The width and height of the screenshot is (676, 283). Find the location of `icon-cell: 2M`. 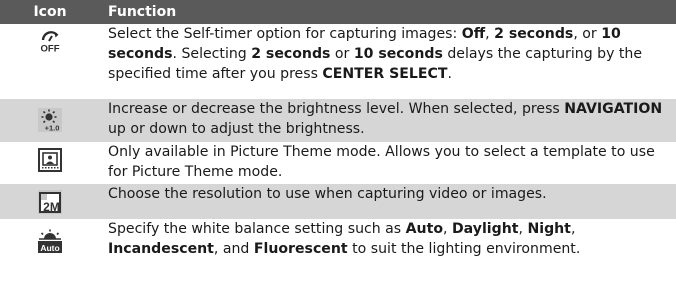

icon-cell: 2M is located at coordinates (50, 201).